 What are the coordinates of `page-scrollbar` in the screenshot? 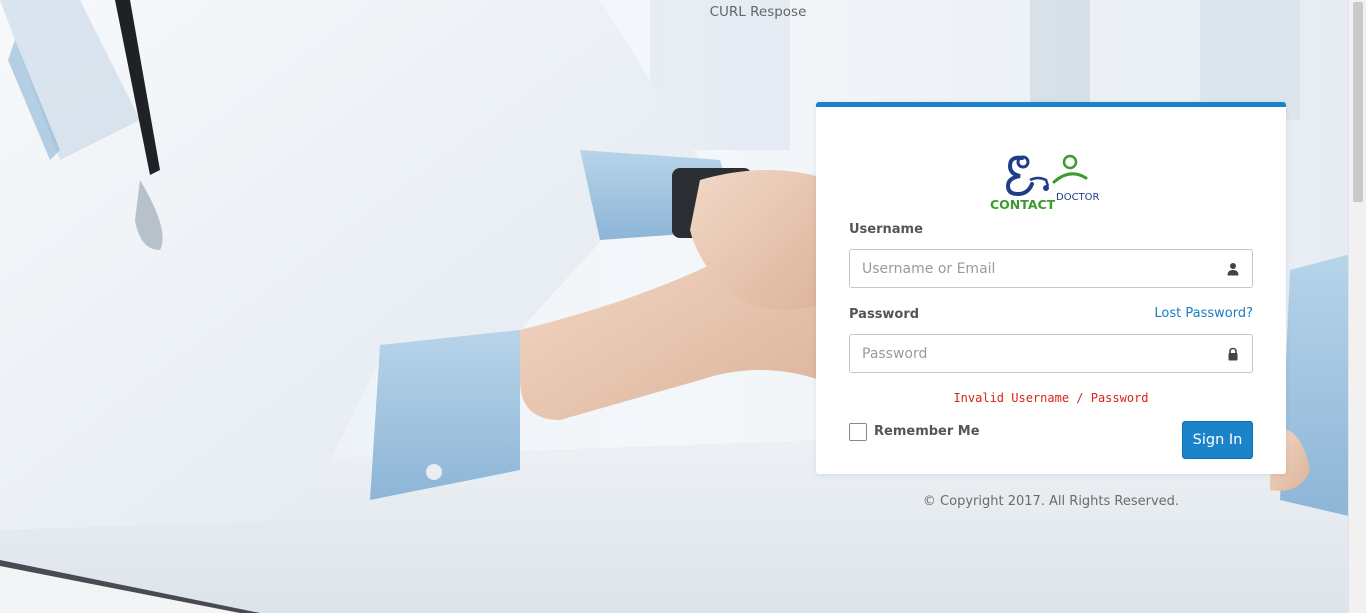 It's located at (1357, 306).